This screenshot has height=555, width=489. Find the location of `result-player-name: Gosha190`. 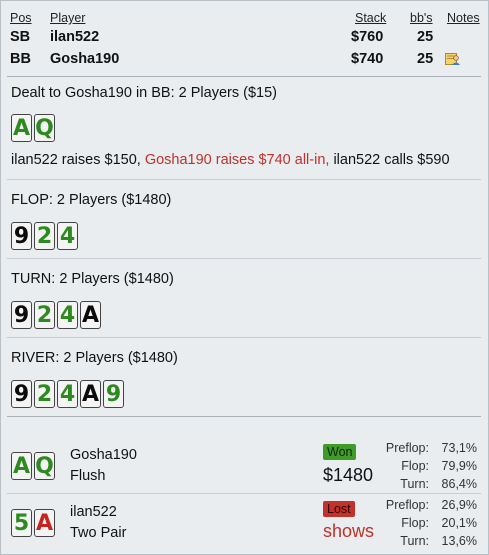

result-player-name: Gosha190 is located at coordinates (103, 455).